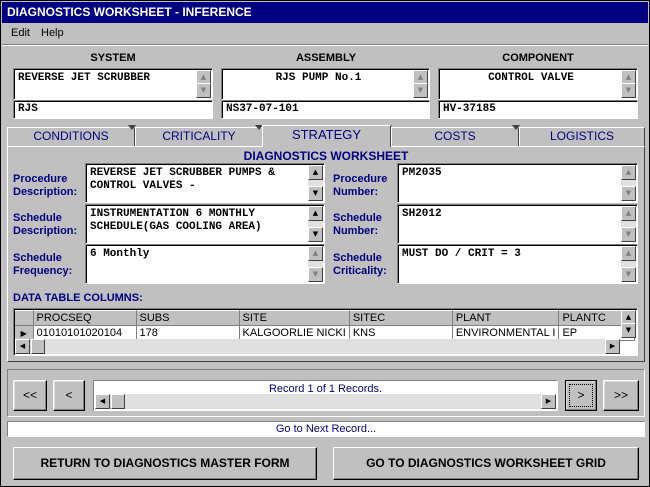 Image resolution: width=650 pixels, height=487 pixels. What do you see at coordinates (325, 401) in the screenshot?
I see `record-scrollbar: ◀ ▶` at bounding box center [325, 401].